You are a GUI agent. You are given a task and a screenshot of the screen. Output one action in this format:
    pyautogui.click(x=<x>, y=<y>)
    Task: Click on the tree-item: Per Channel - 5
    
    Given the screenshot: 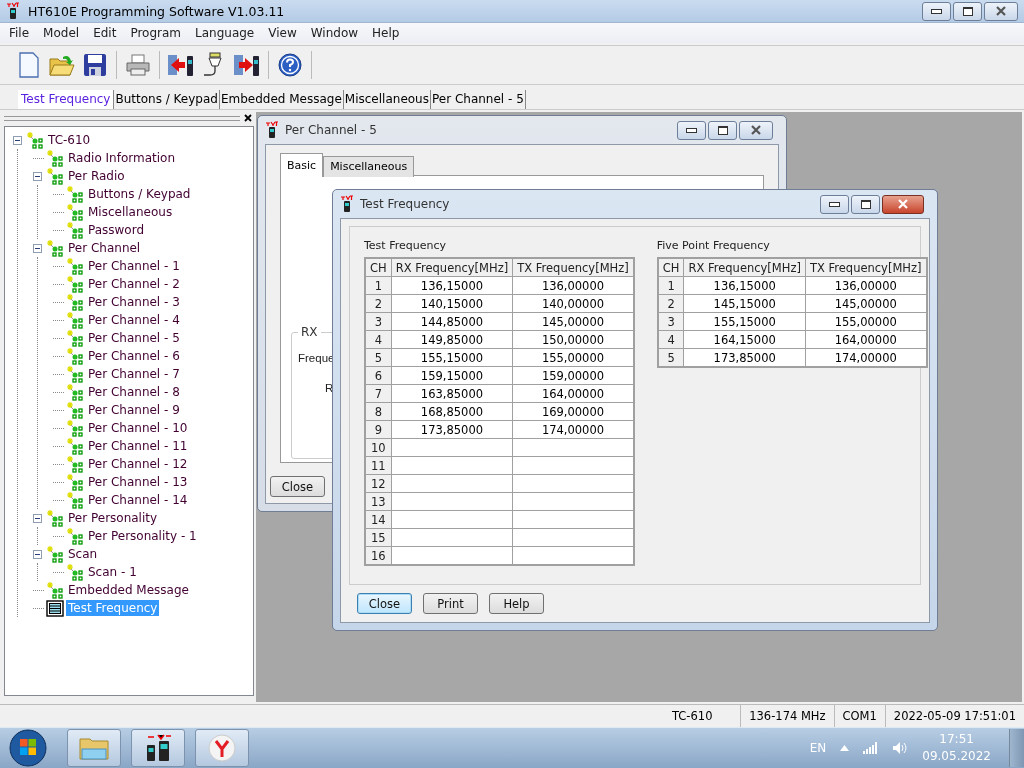 What is the action you would take?
    pyautogui.click(x=134, y=338)
    